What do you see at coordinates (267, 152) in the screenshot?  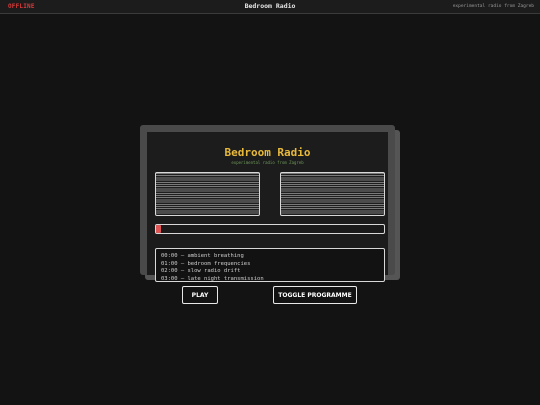 I see `radio-title: Bedroom Radio` at bounding box center [267, 152].